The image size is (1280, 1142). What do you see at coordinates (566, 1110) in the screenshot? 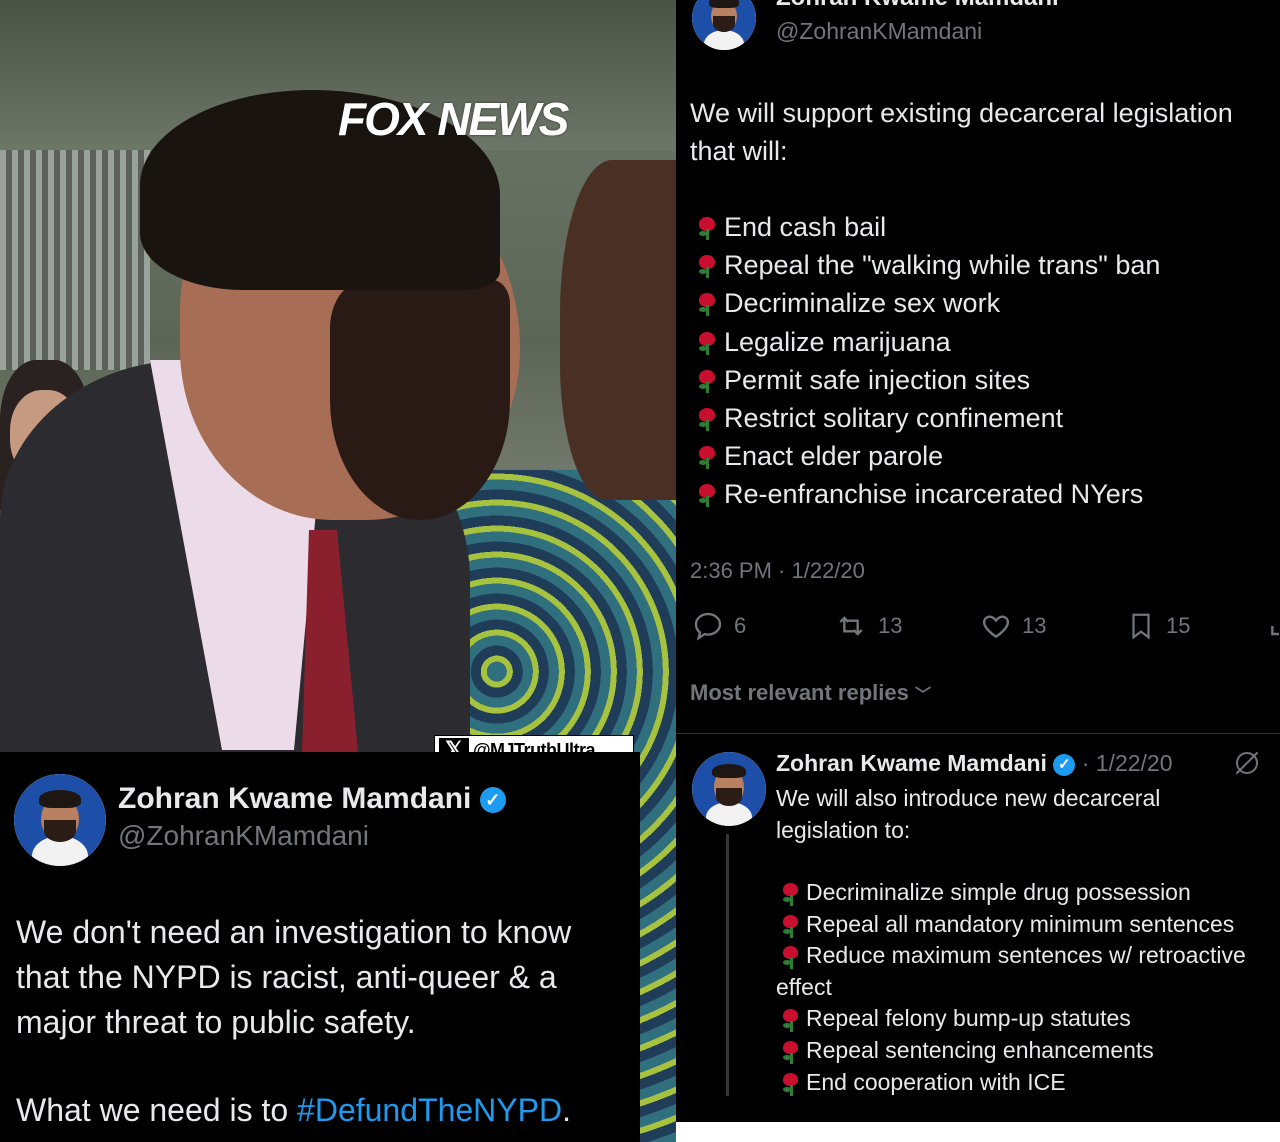
I see `tweet-text-suffix: .` at bounding box center [566, 1110].